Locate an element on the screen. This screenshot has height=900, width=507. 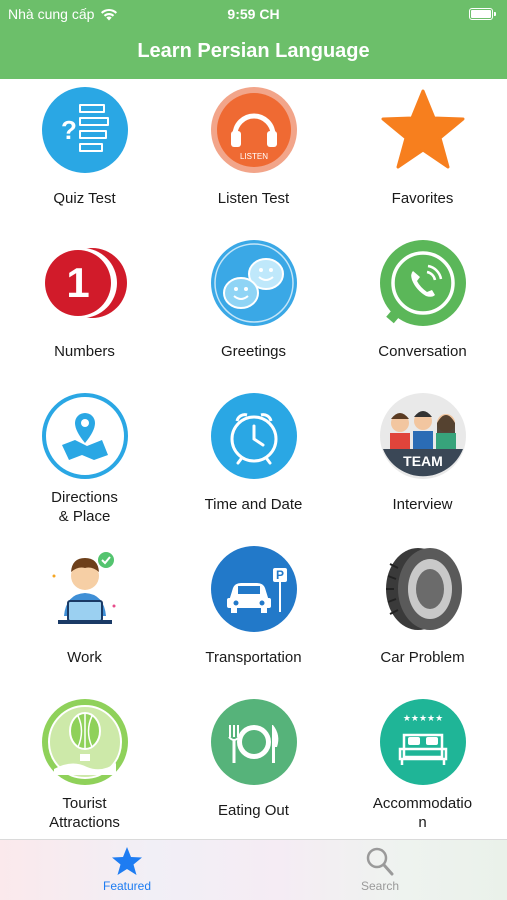
team-icon-text: TEAM is located at coordinates (423, 461).